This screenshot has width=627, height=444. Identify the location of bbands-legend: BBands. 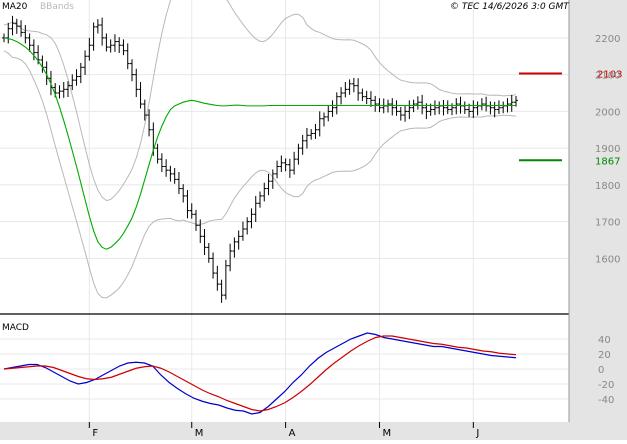
(57, 7).